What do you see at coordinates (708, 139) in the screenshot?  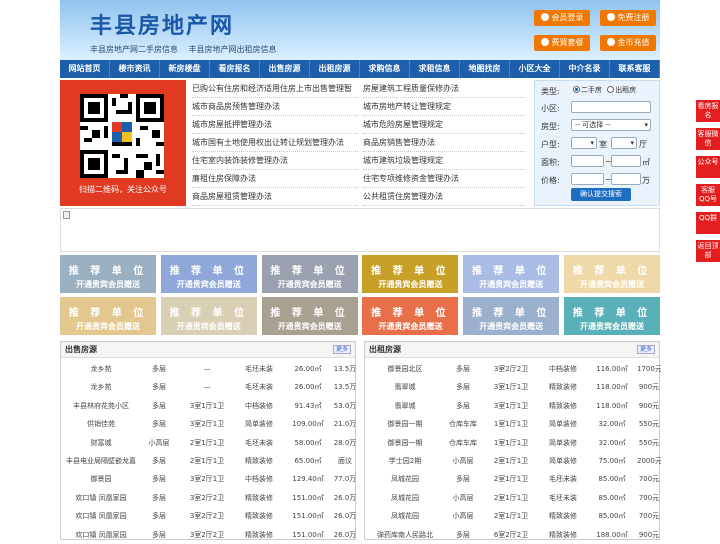 I see `sidebar-item: 客服微信` at bounding box center [708, 139].